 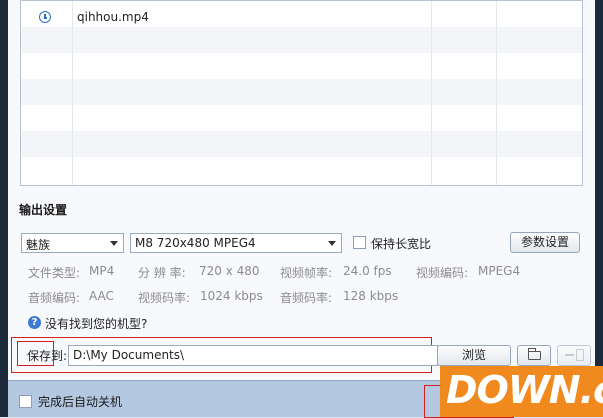 What do you see at coordinates (253, 355) in the screenshot?
I see `save-path-input: D:\My Documents\` at bounding box center [253, 355].